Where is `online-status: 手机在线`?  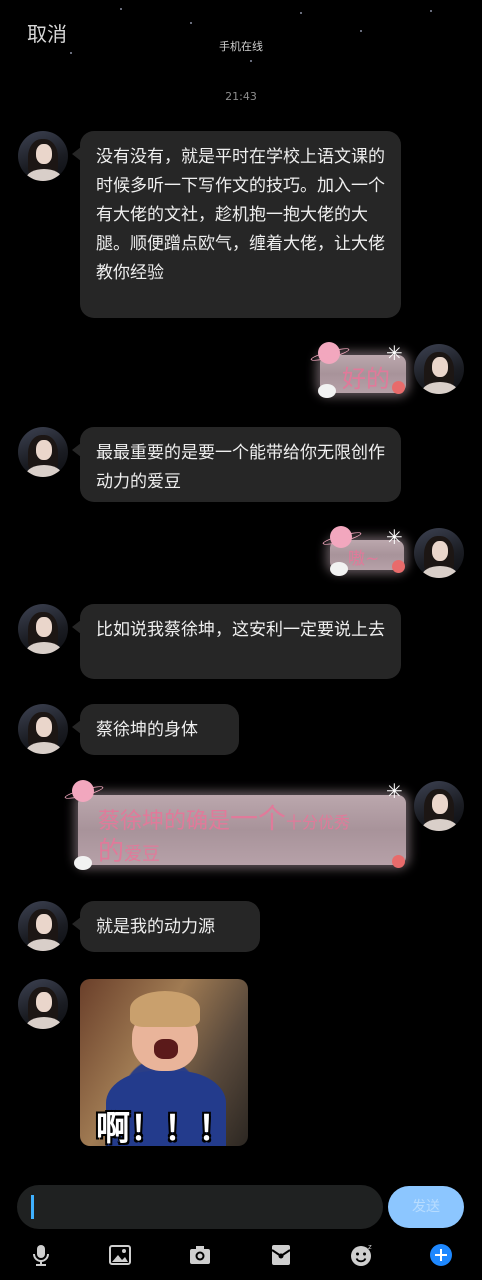 online-status: 手机在线 is located at coordinates (241, 46).